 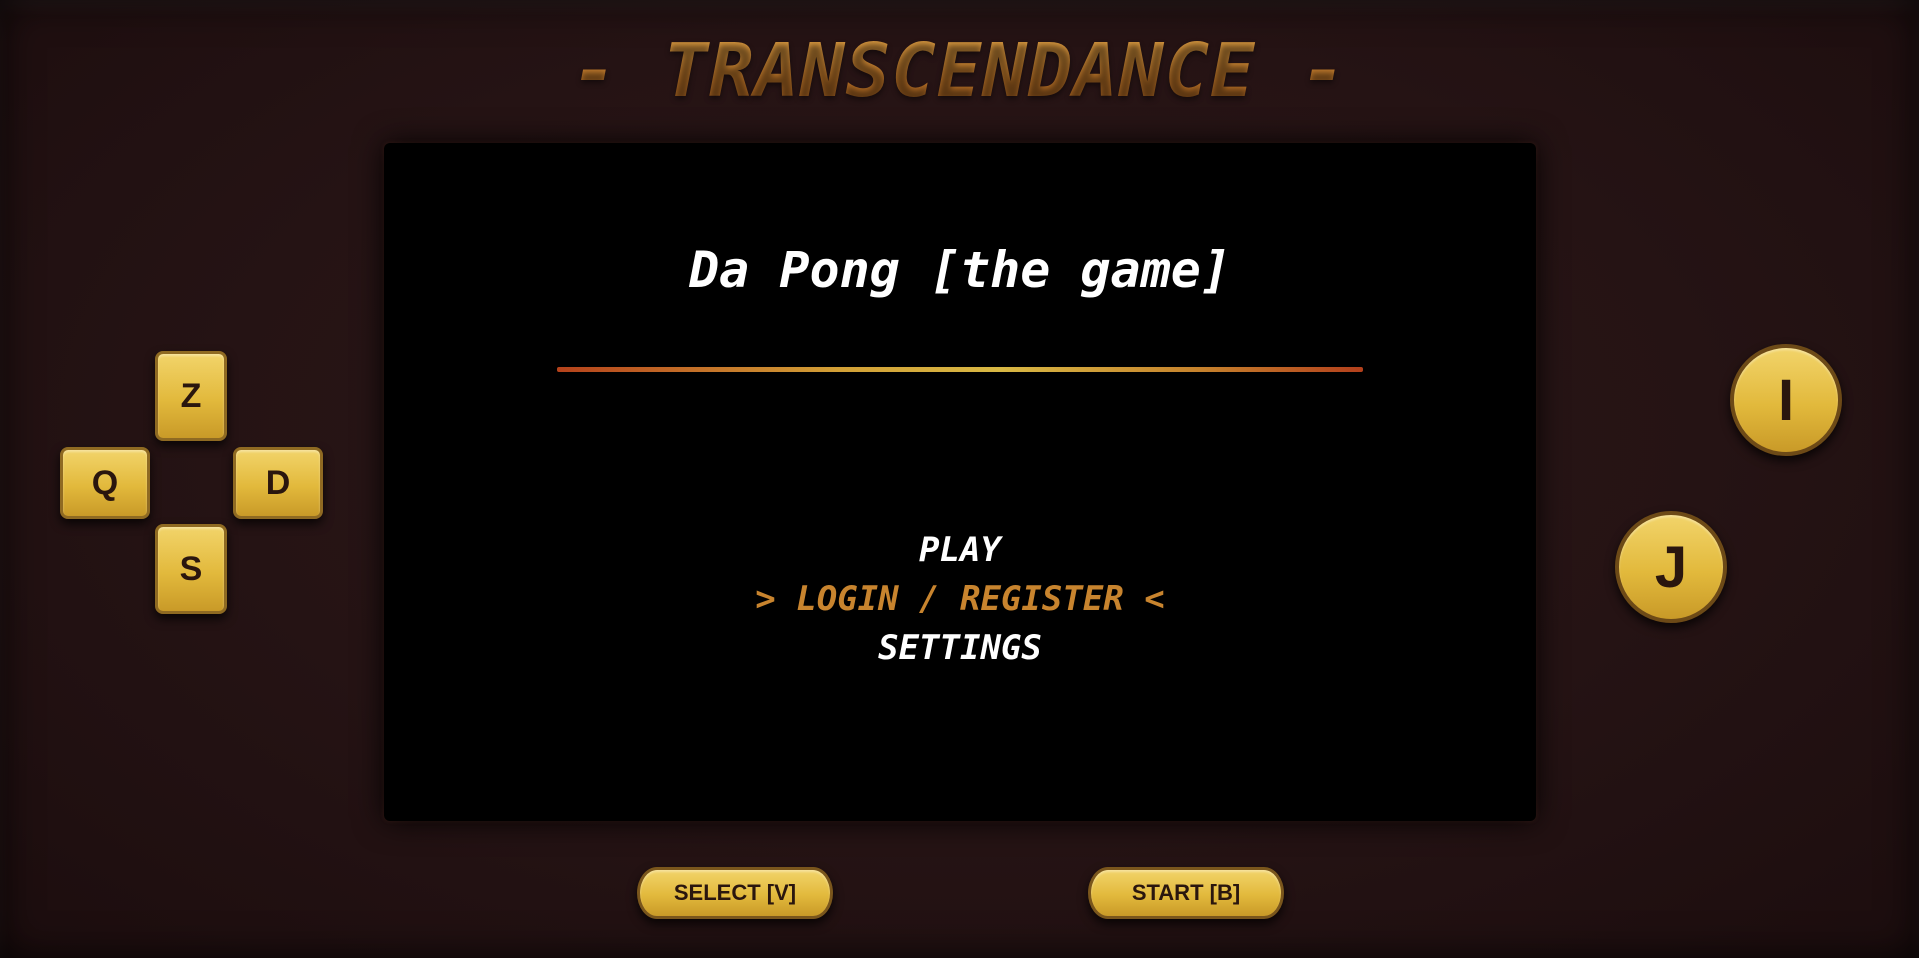 I want to click on menu-item-login-register: > LOGIN / REGISTER <, so click(x=960, y=599).